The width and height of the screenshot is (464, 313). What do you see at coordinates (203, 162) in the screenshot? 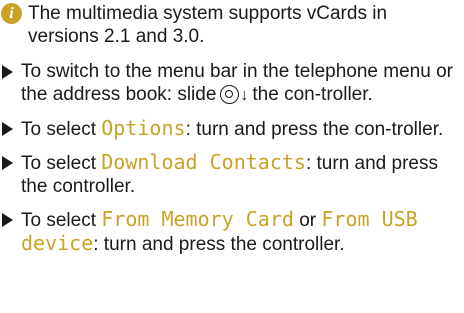
I see `menu-term-download-contacts: Download Contacts` at bounding box center [203, 162].